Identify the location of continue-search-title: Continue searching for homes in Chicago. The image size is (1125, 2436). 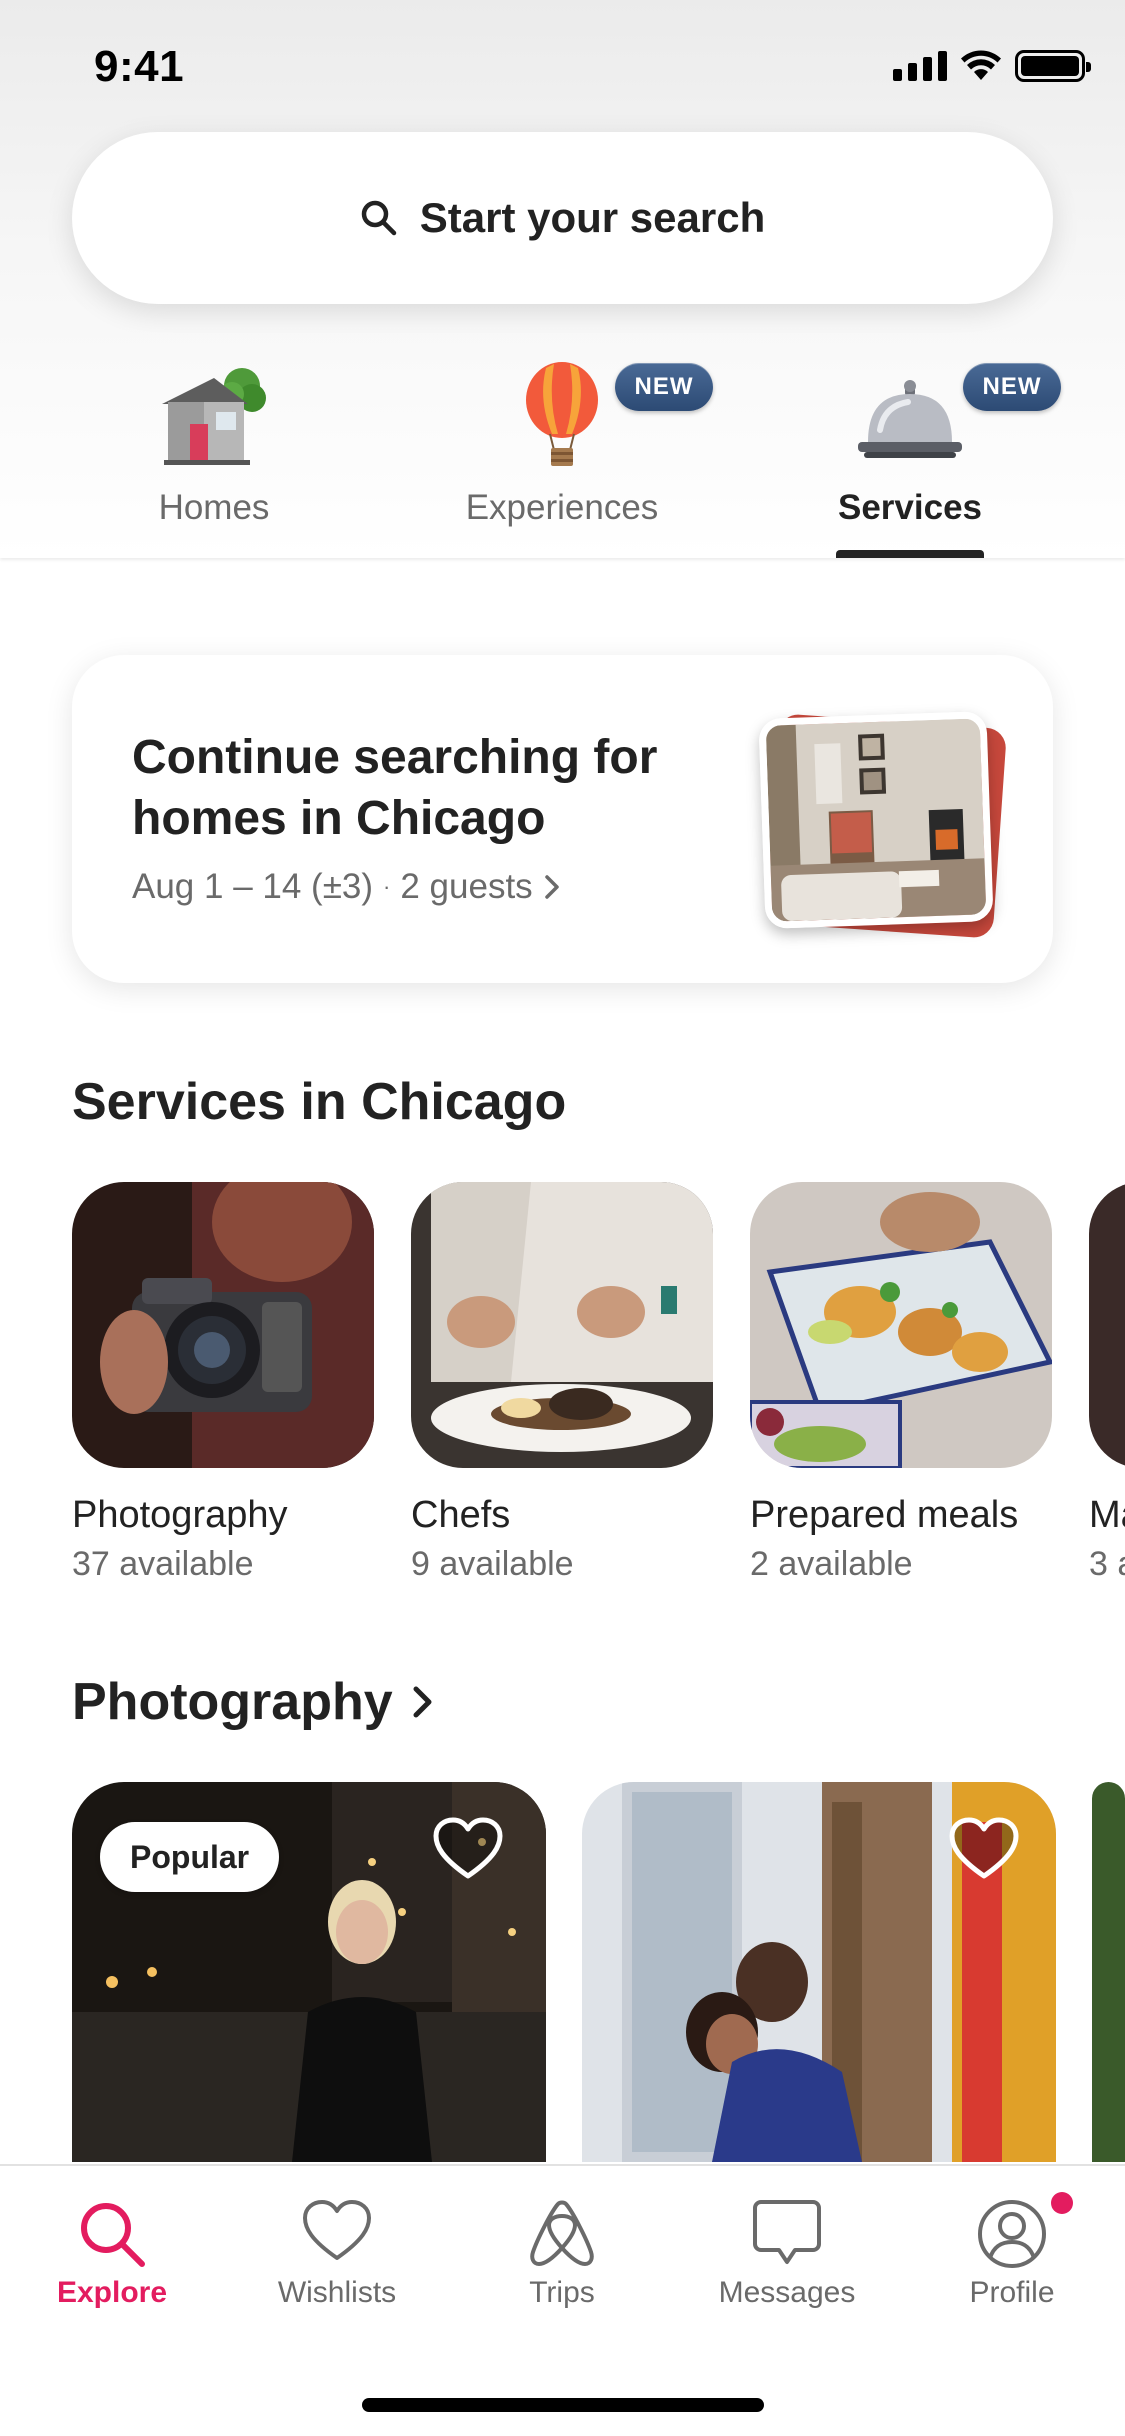
(395, 788).